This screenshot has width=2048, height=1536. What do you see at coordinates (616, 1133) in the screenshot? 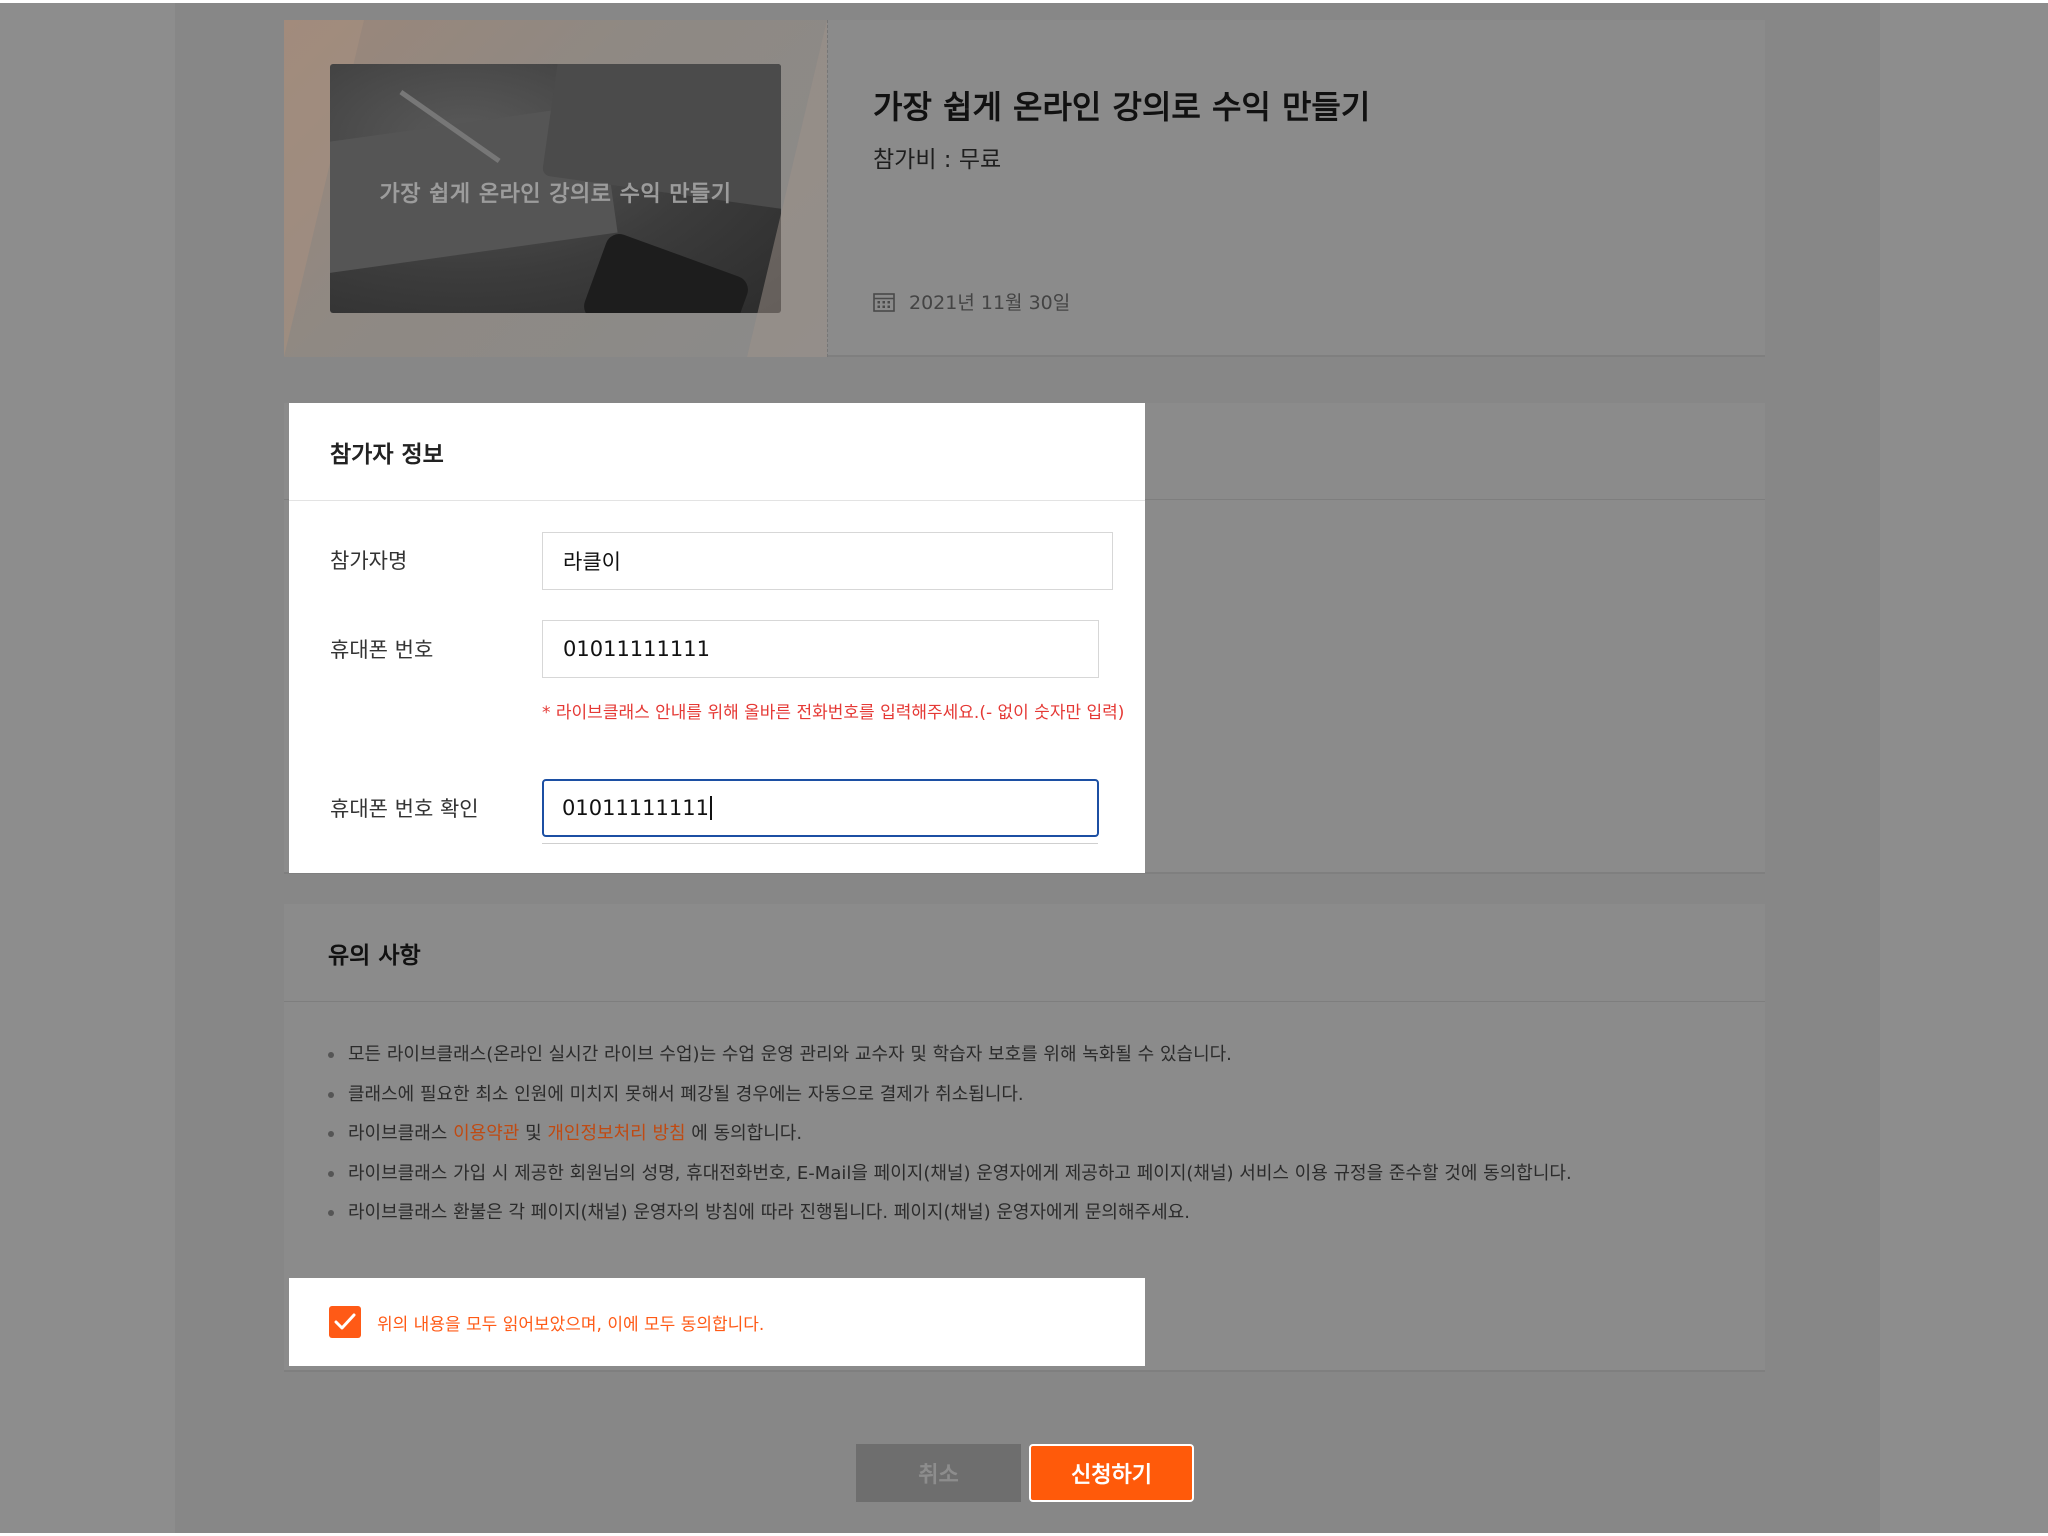
I see `privacy-policy-link: 개인정보처리 방침` at bounding box center [616, 1133].